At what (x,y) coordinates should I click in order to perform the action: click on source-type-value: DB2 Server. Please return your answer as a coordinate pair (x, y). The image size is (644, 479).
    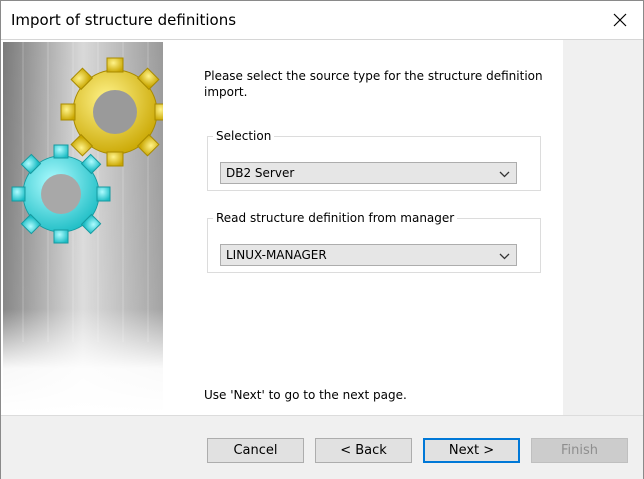
    Looking at the image, I should click on (260, 173).